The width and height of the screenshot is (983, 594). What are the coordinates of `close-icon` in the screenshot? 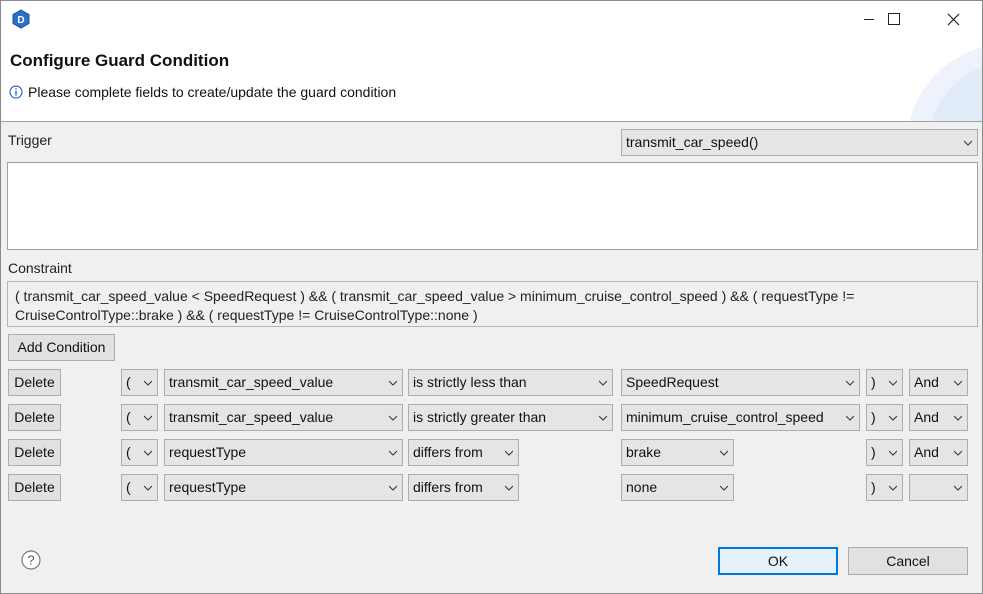 It's located at (953, 19).